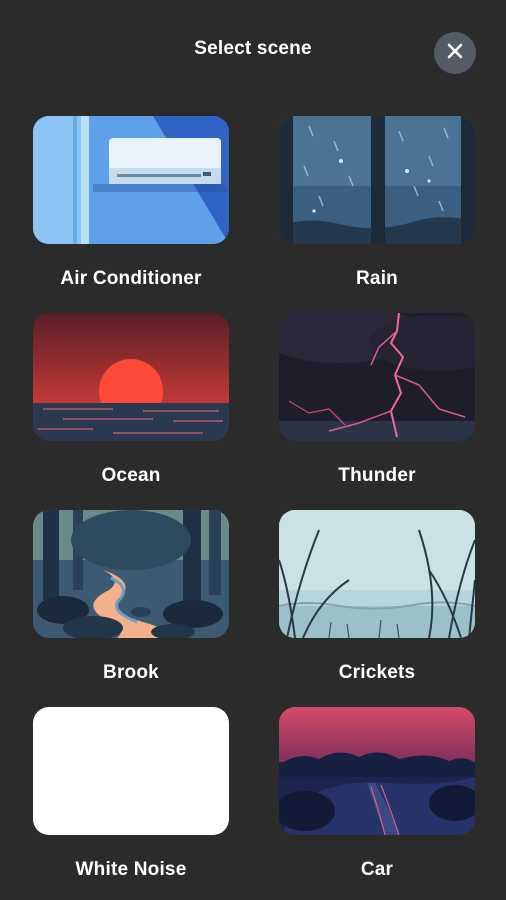 Image resolution: width=506 pixels, height=900 pixels. I want to click on close-icon, so click(455, 53).